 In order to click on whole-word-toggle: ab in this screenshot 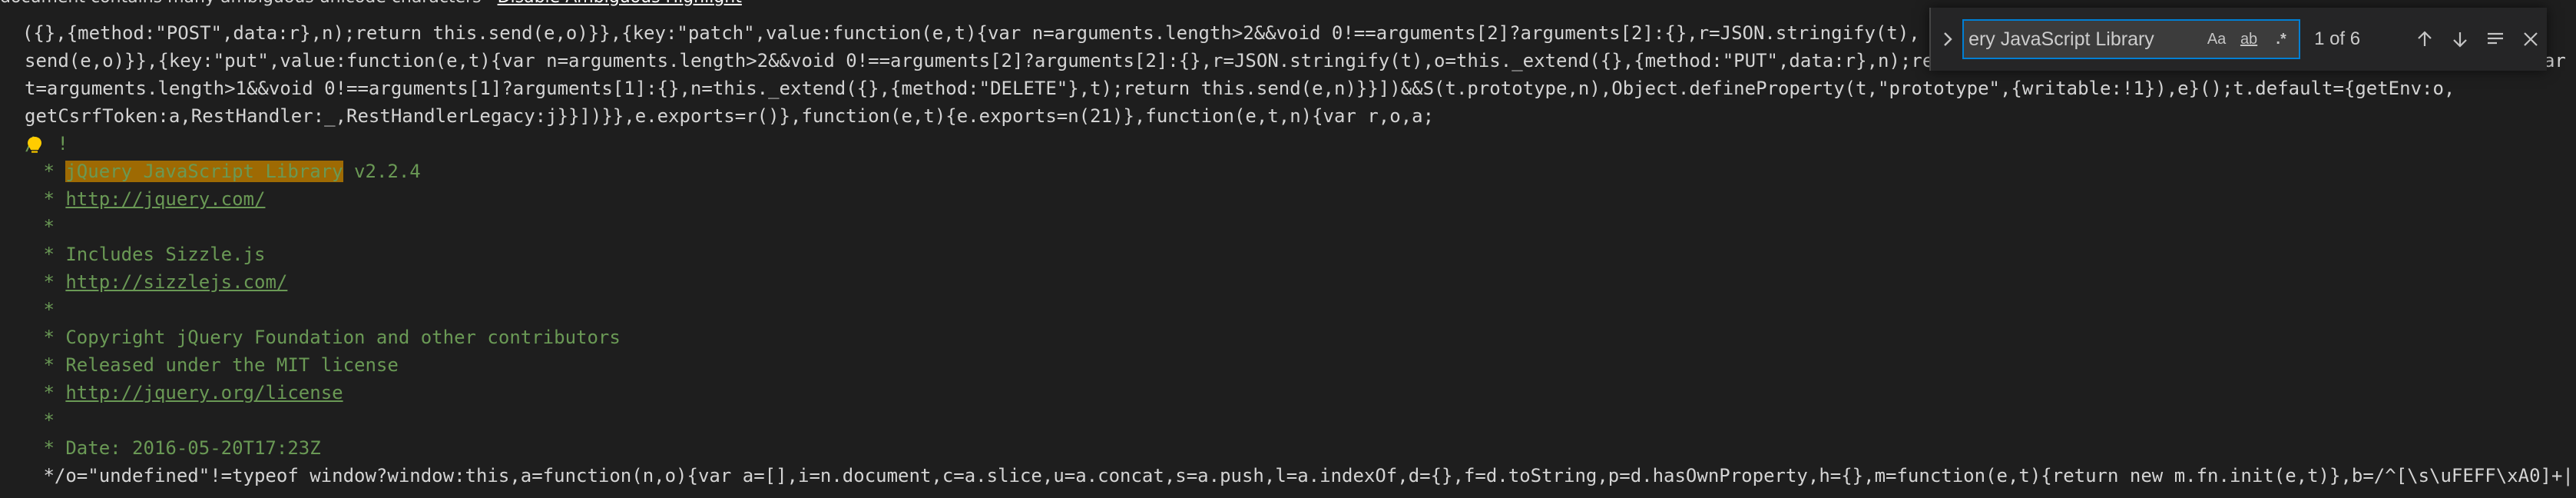, I will do `click(2248, 39)`.